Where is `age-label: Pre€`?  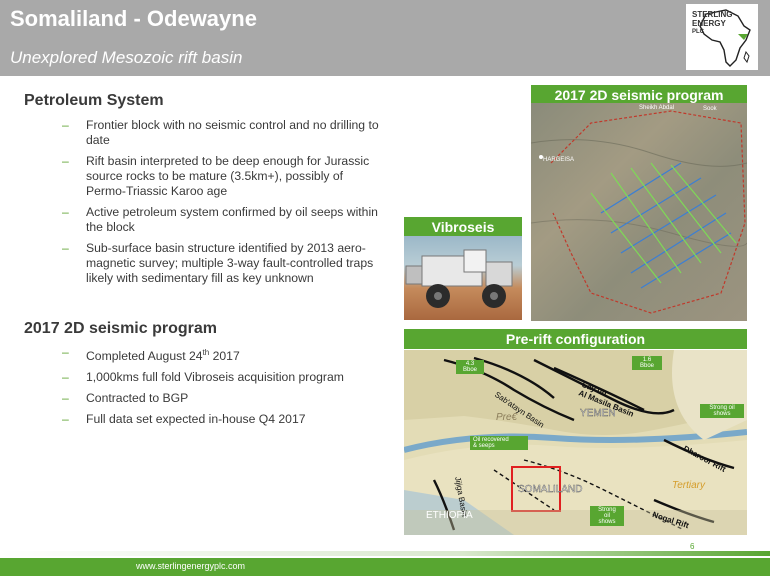 age-label: Pre€ is located at coordinates (507, 417).